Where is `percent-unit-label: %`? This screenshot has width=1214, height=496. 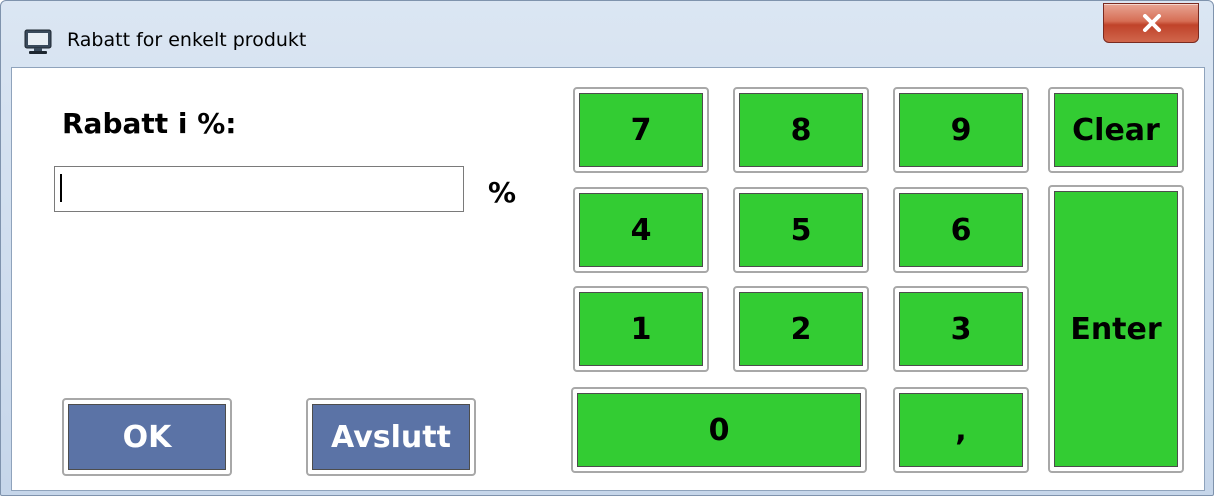 percent-unit-label: % is located at coordinates (502, 192).